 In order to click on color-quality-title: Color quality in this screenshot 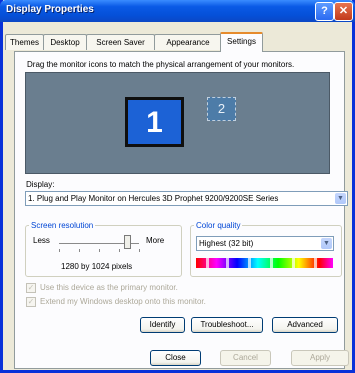, I will do `click(218, 225)`.